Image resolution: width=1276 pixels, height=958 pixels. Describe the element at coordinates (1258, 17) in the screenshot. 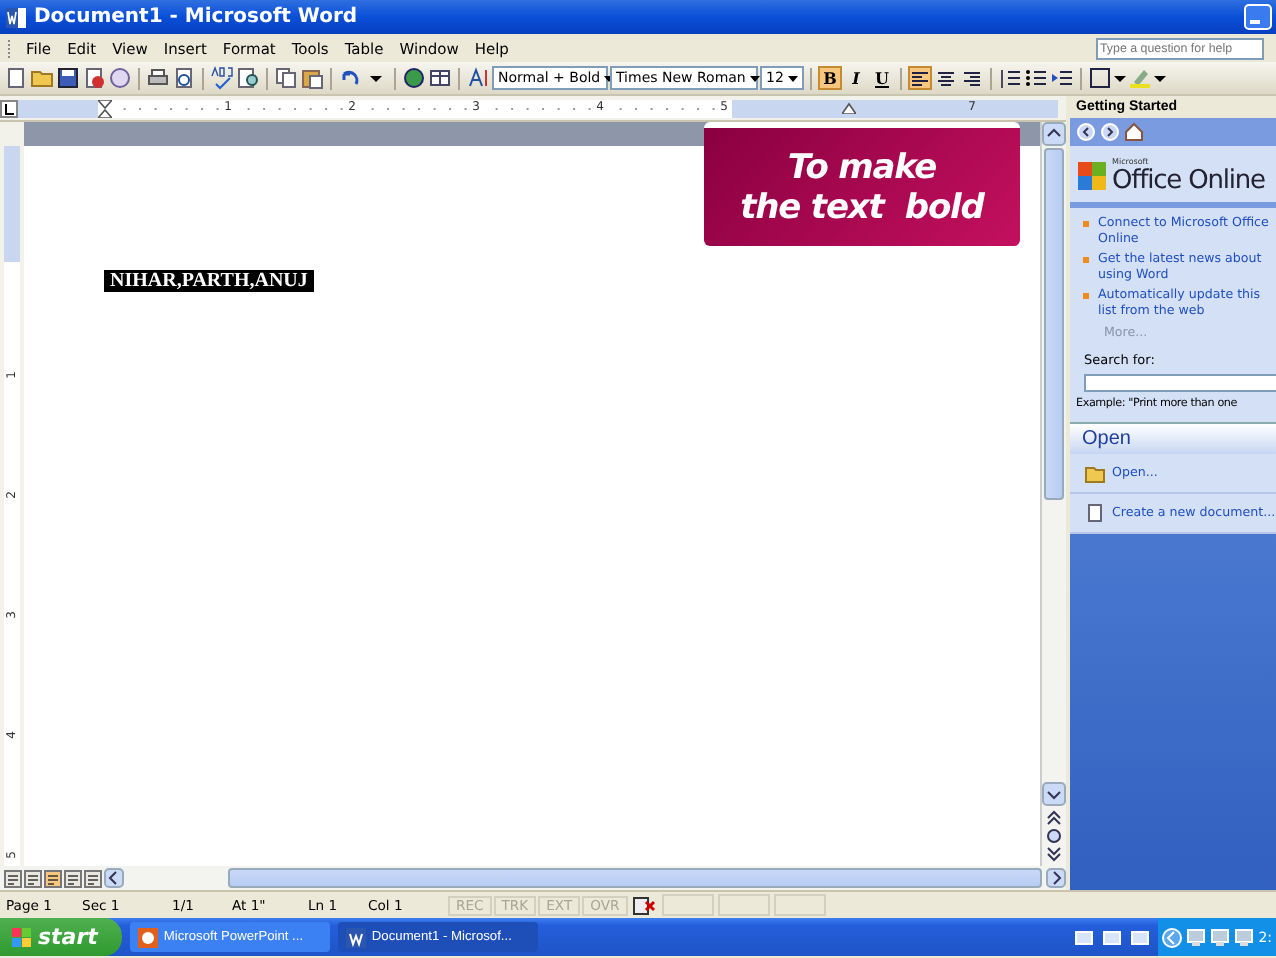

I see `minimize-icon` at that location.